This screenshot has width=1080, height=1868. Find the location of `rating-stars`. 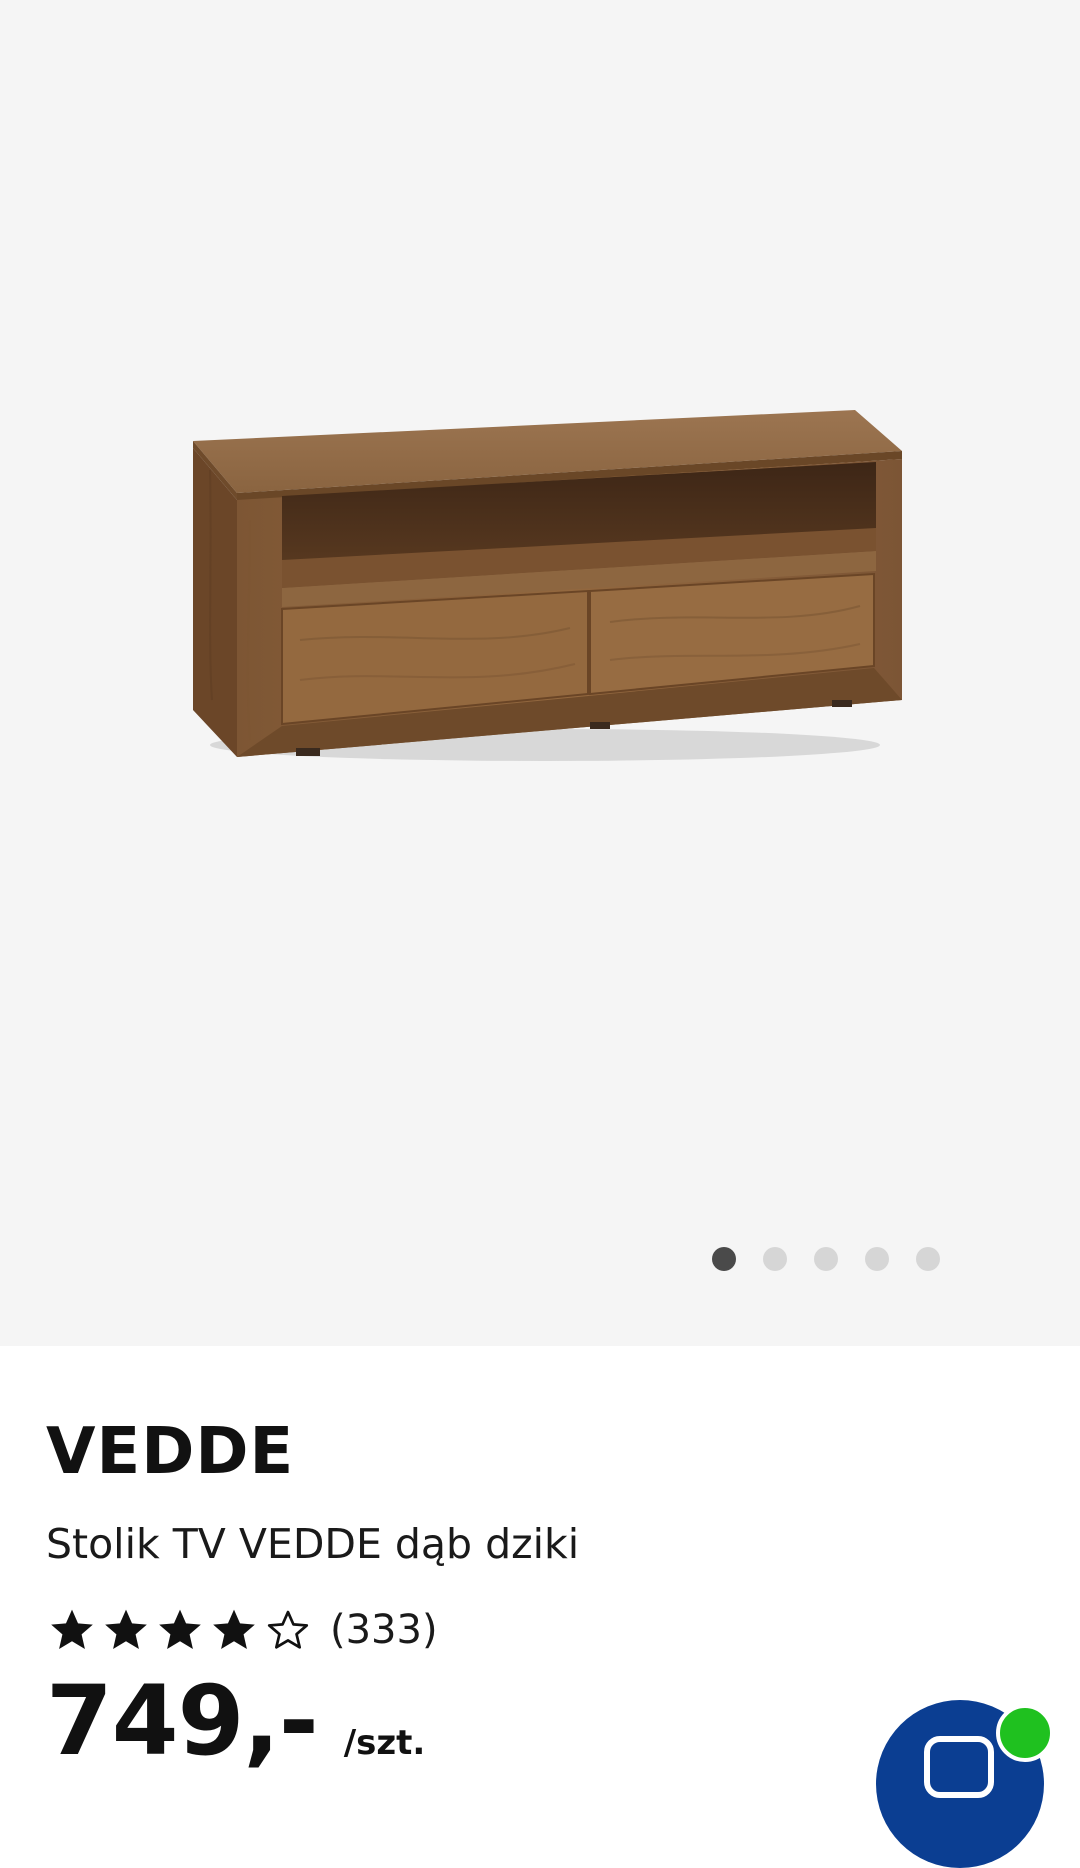

rating-stars is located at coordinates (180, 1630).